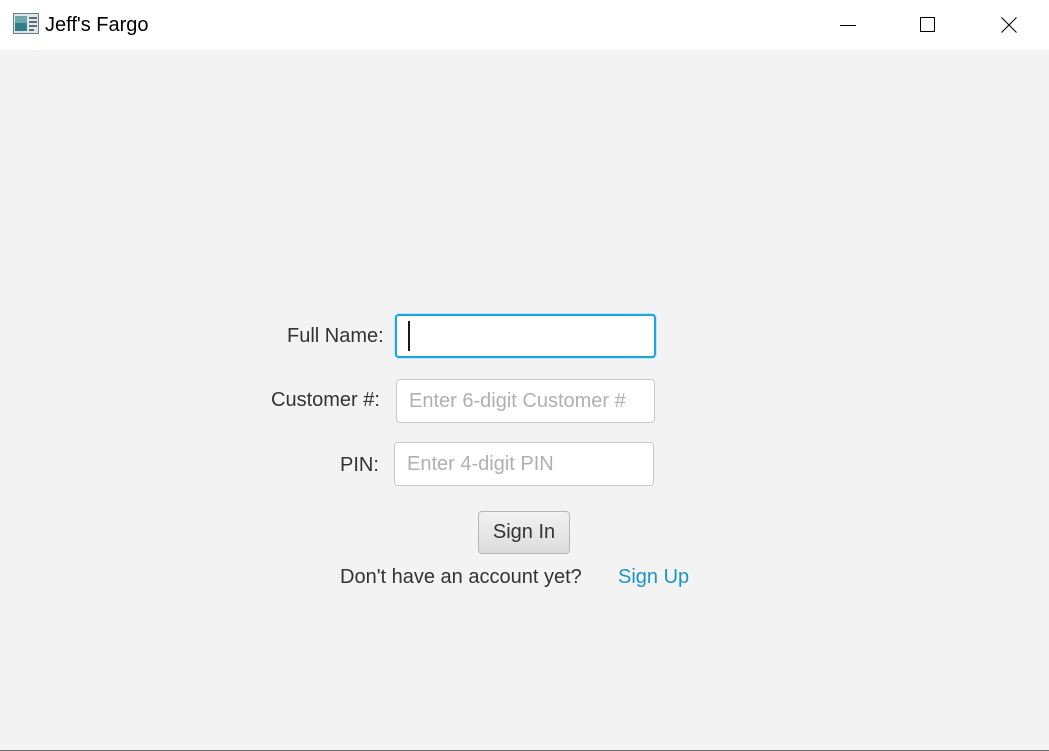 The height and width of the screenshot is (751, 1049). What do you see at coordinates (359, 465) in the screenshot?
I see `pin-label: PIN:` at bounding box center [359, 465].